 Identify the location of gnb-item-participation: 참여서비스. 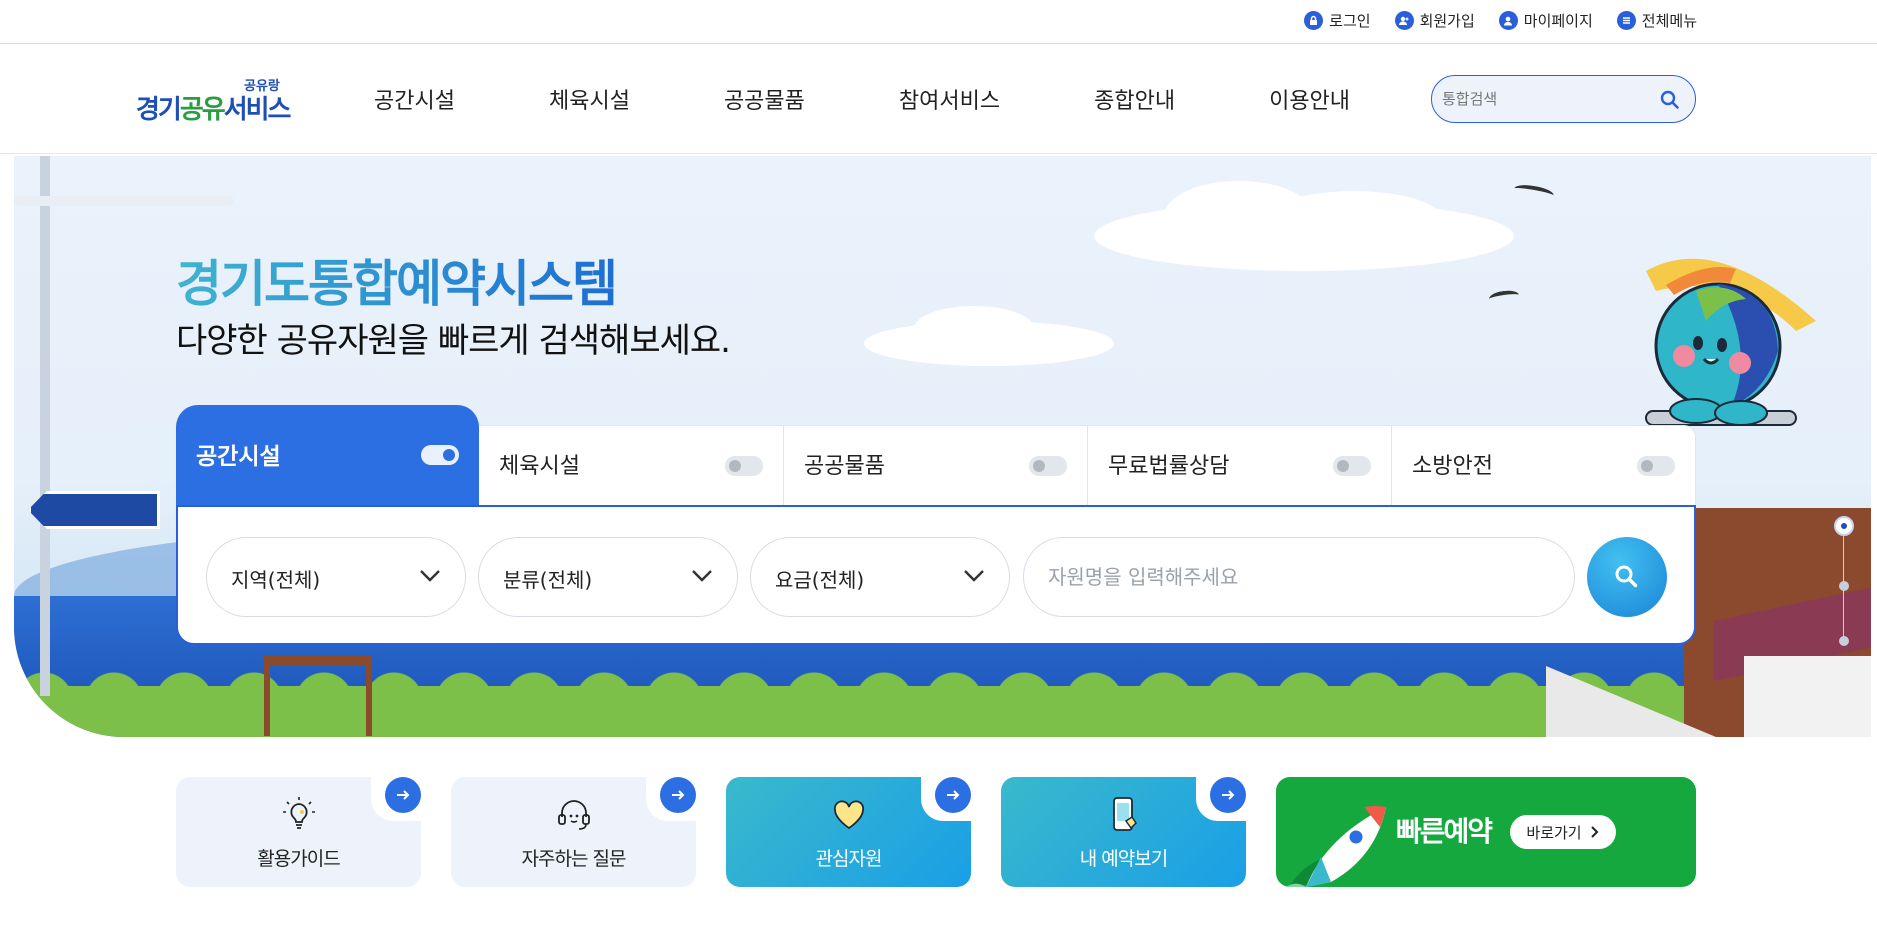
(949, 99).